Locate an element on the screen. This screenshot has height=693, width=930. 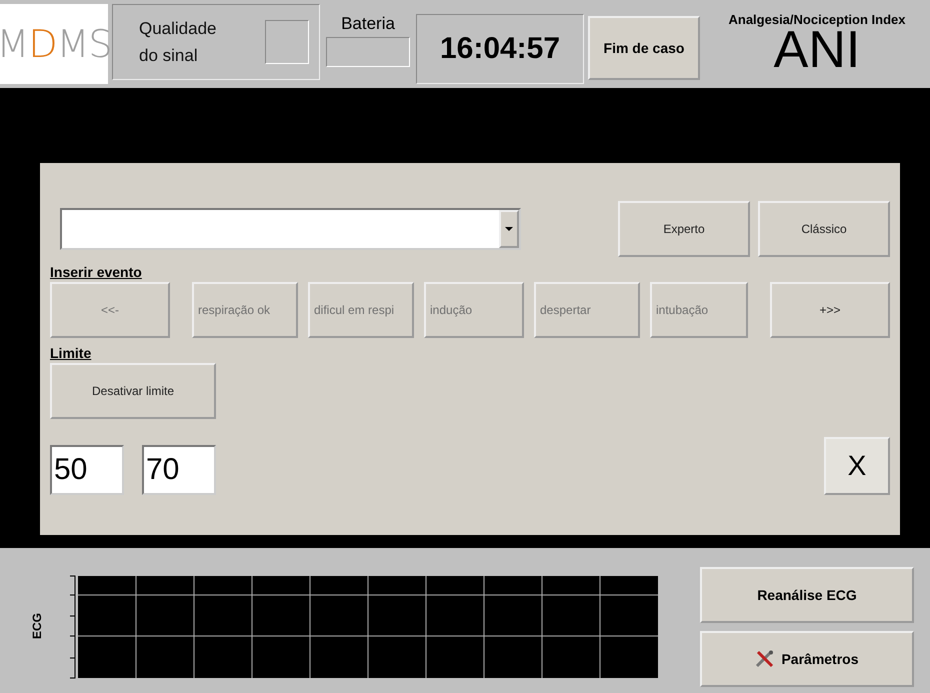
battery-label: Bateria is located at coordinates (368, 24).